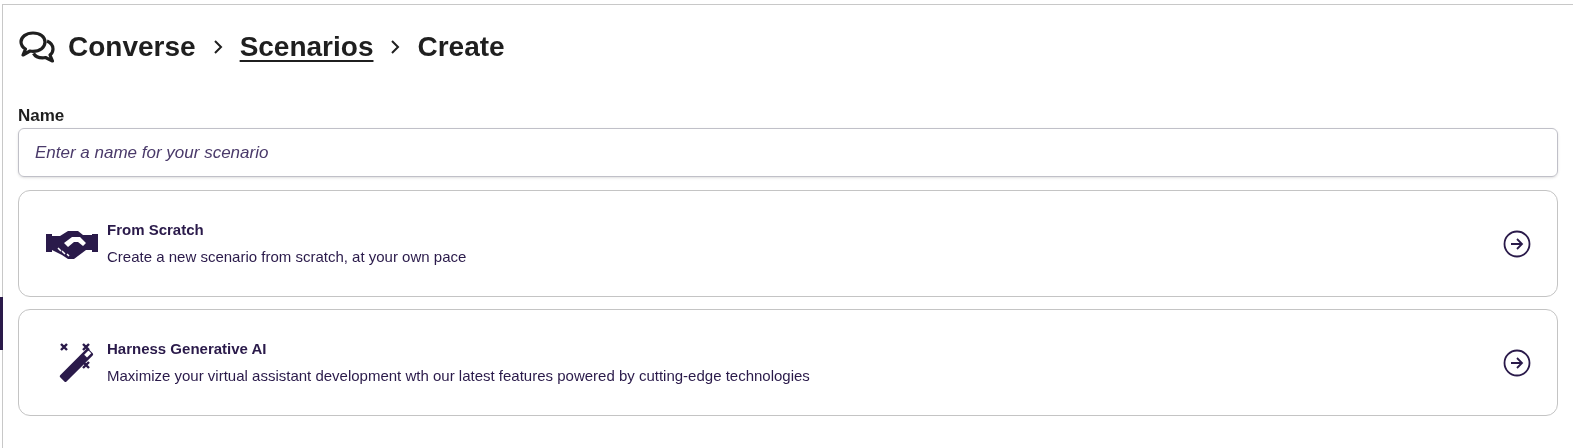 Image resolution: width=1573 pixels, height=448 pixels. I want to click on breadcrumb-item: Converse, so click(132, 47).